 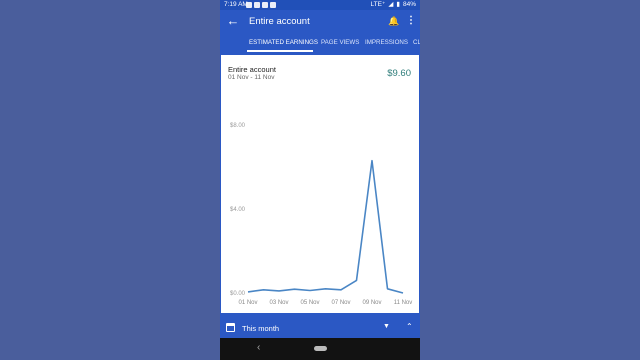 What do you see at coordinates (309, 303) in the screenshot?
I see `x-tick-label: 05 Nov` at bounding box center [309, 303].